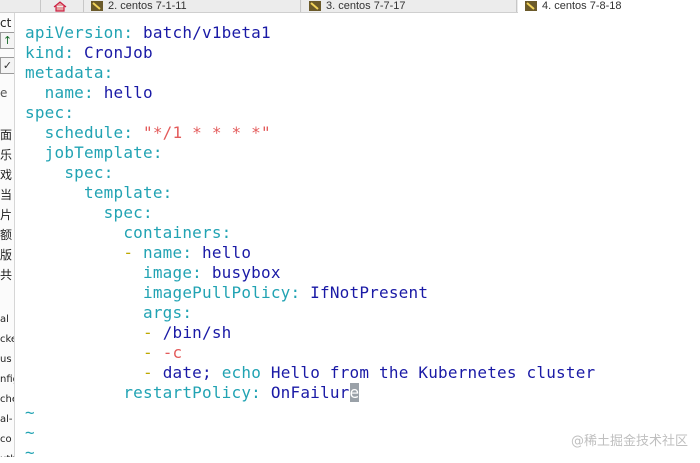 The height and width of the screenshot is (463, 700). I want to click on tab-centos-7-8-18: 4. centos 7-8-18, so click(609, 6).